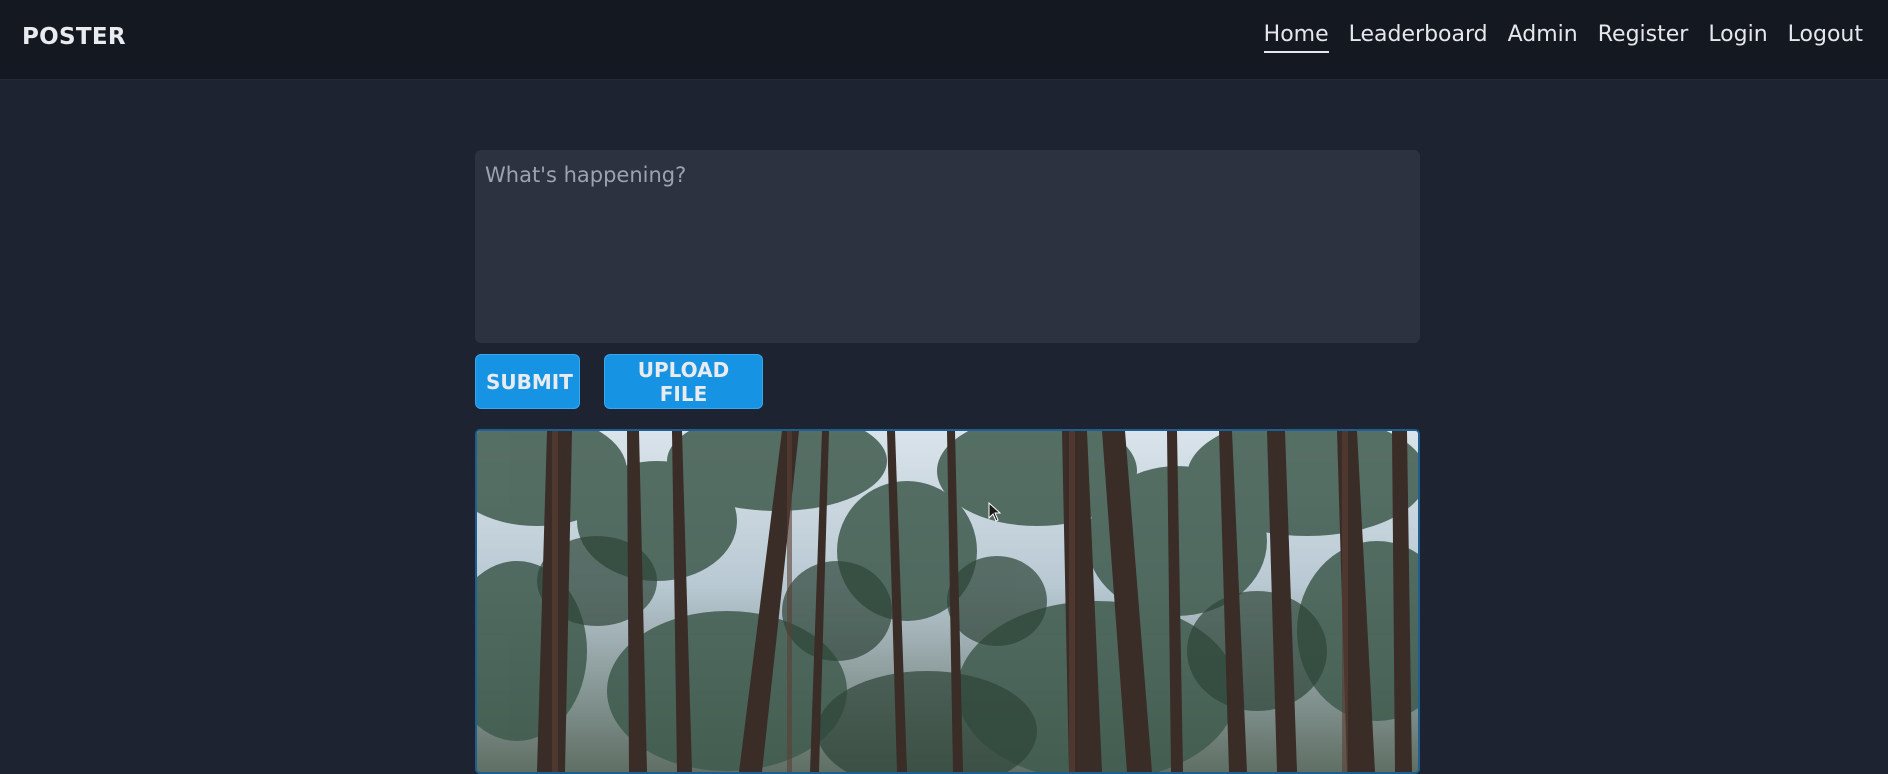  I want to click on nav-login-link: Login, so click(1737, 37).